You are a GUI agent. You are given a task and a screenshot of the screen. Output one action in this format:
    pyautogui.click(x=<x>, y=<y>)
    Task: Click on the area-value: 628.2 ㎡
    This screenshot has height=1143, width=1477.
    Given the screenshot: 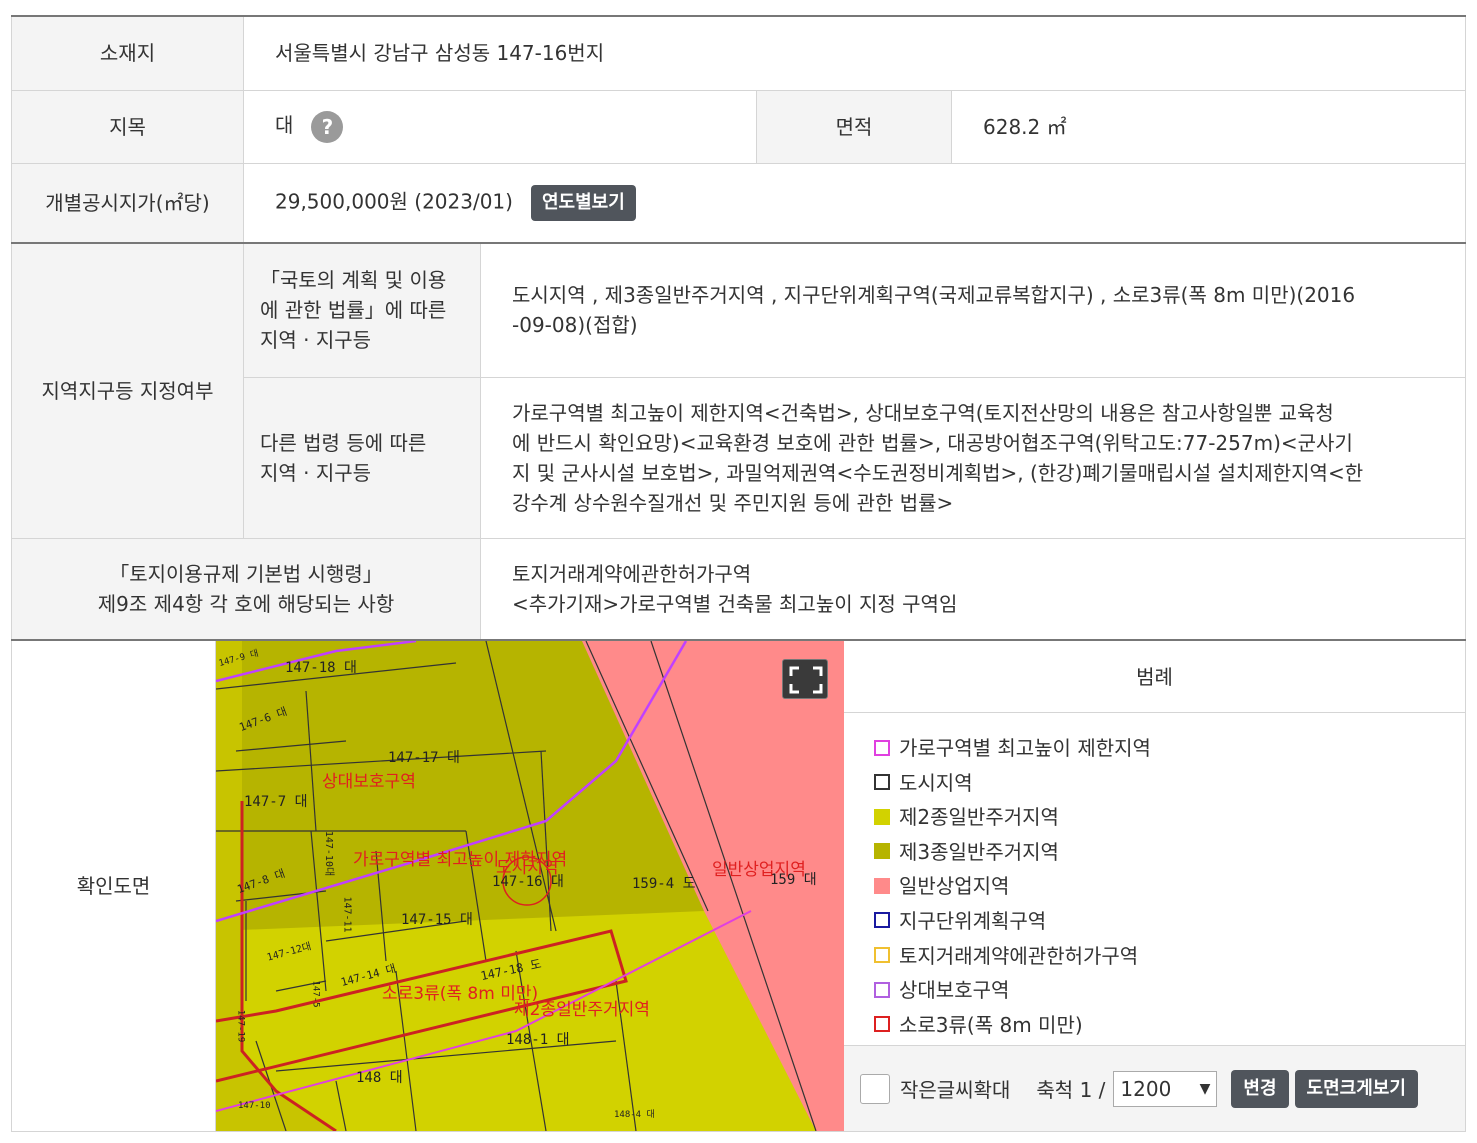 What is the action you would take?
    pyautogui.click(x=1208, y=127)
    